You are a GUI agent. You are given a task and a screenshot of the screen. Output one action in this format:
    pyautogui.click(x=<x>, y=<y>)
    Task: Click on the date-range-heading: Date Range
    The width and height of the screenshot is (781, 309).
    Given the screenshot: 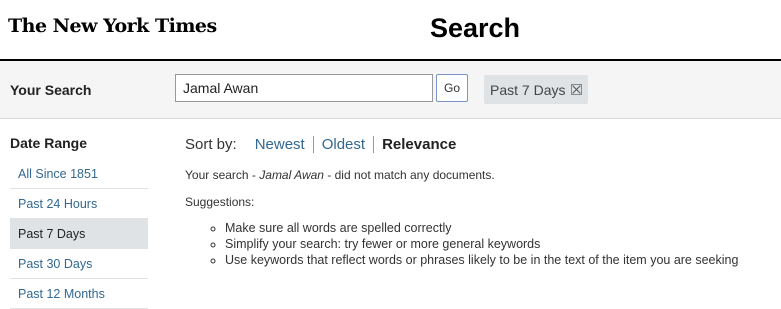 What is the action you would take?
    pyautogui.click(x=49, y=143)
    